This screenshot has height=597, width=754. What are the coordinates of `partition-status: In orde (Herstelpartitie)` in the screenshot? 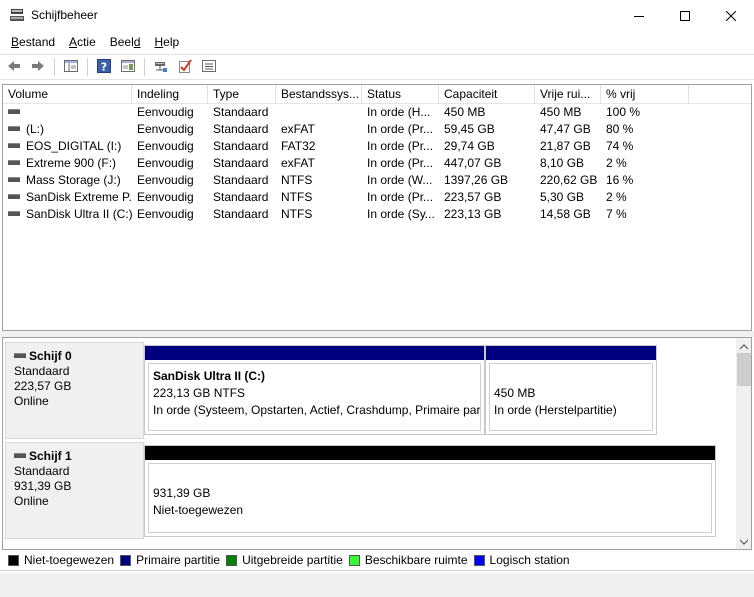 It's located at (555, 410).